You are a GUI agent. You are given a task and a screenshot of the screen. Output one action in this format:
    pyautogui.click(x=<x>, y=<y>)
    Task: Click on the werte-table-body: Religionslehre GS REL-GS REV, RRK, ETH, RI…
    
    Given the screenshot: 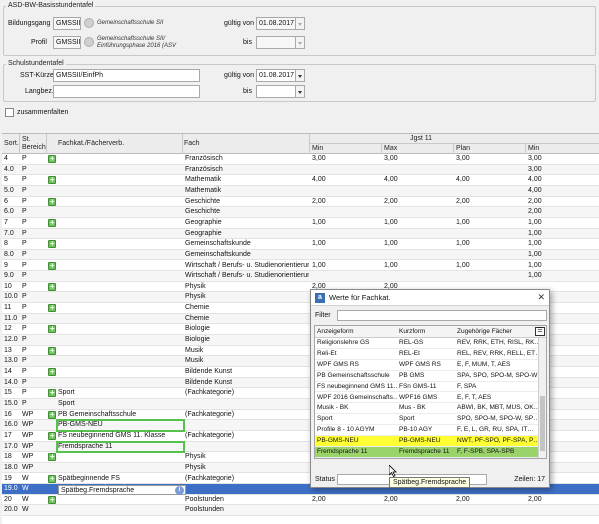 What is the action you would take?
    pyautogui.click(x=427, y=398)
    